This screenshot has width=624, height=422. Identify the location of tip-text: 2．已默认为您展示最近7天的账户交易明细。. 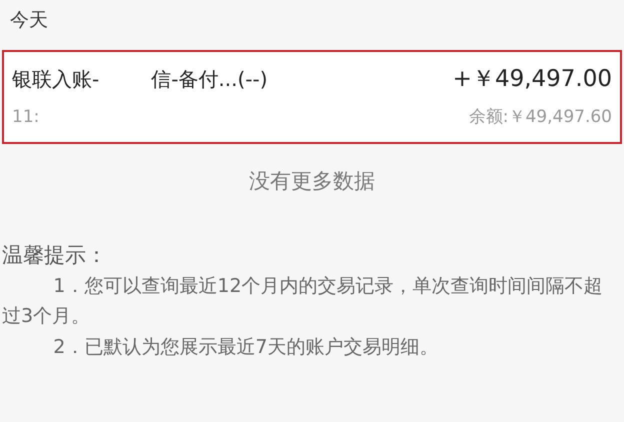
(246, 347).